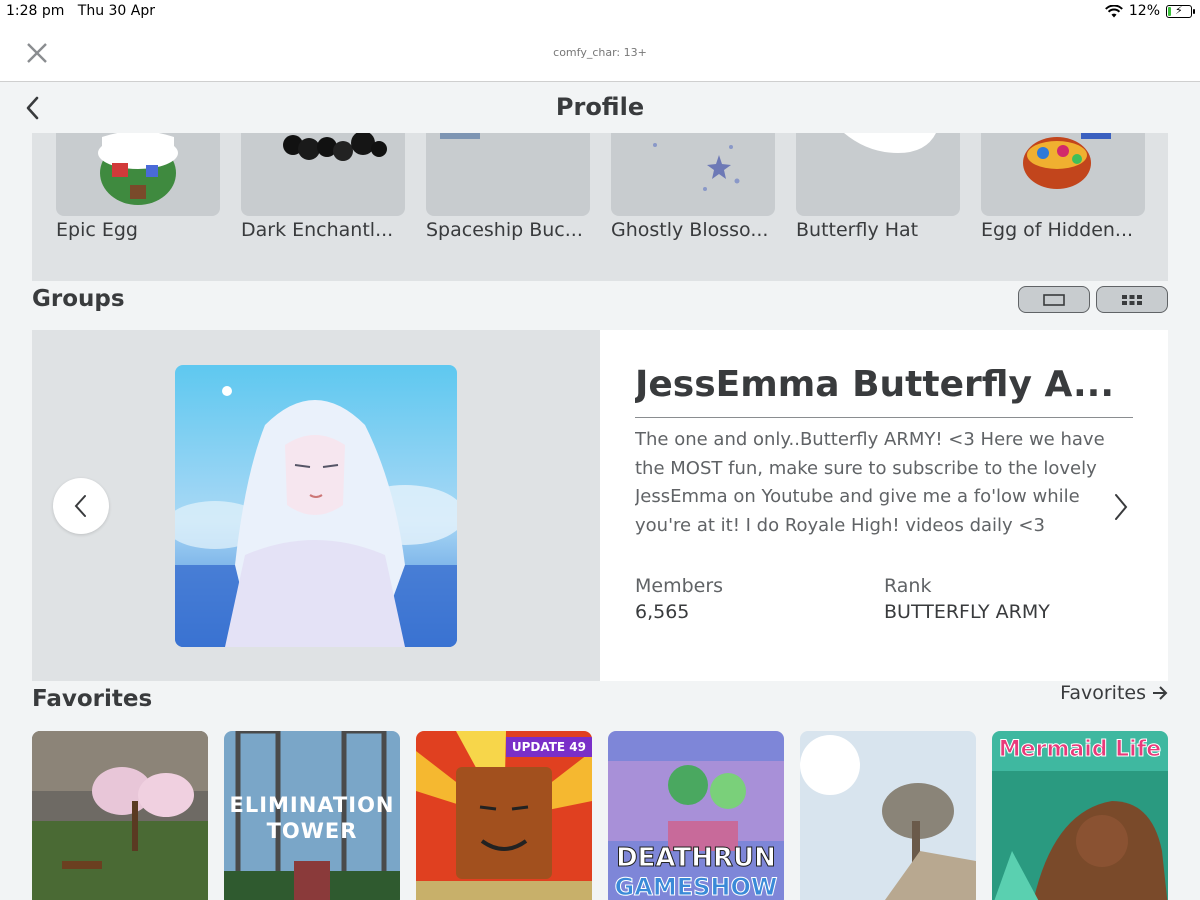 This screenshot has height=900, width=1200. Describe the element at coordinates (1121, 507) in the screenshot. I see `next-group-chevron-icon` at that location.